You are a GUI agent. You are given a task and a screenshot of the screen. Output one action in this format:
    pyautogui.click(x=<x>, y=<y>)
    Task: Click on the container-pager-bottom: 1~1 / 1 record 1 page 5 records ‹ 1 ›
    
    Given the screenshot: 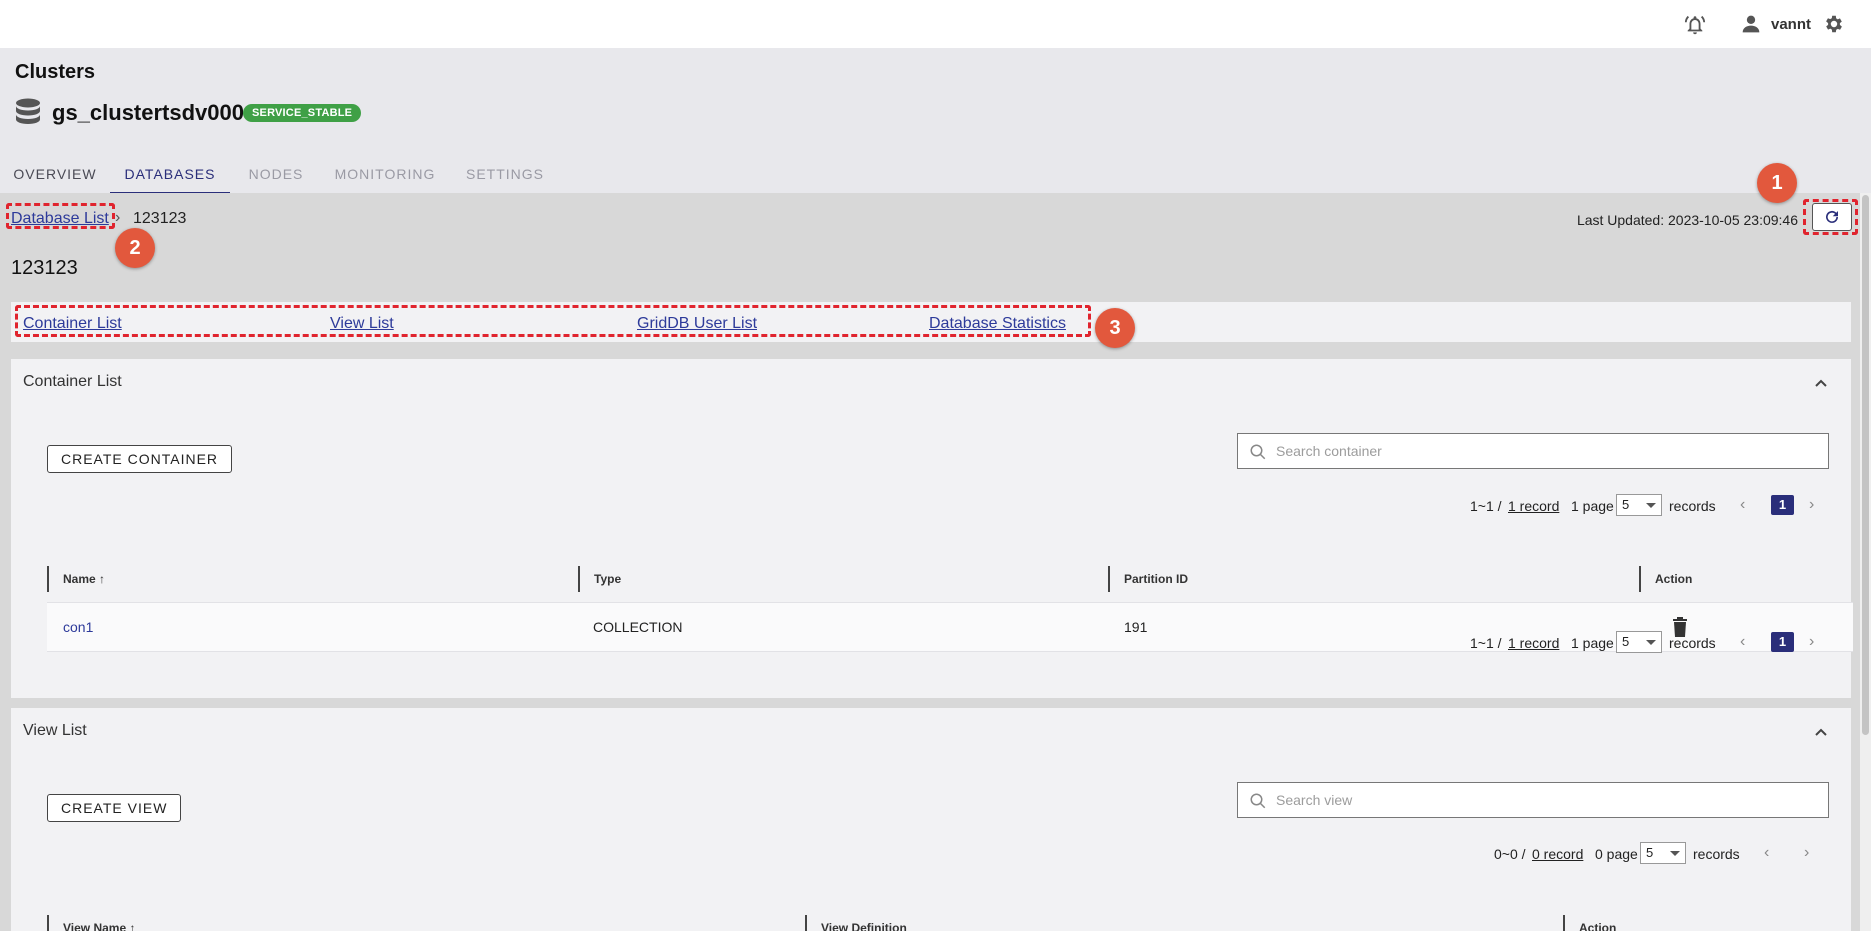 What is the action you would take?
    pyautogui.click(x=1650, y=643)
    